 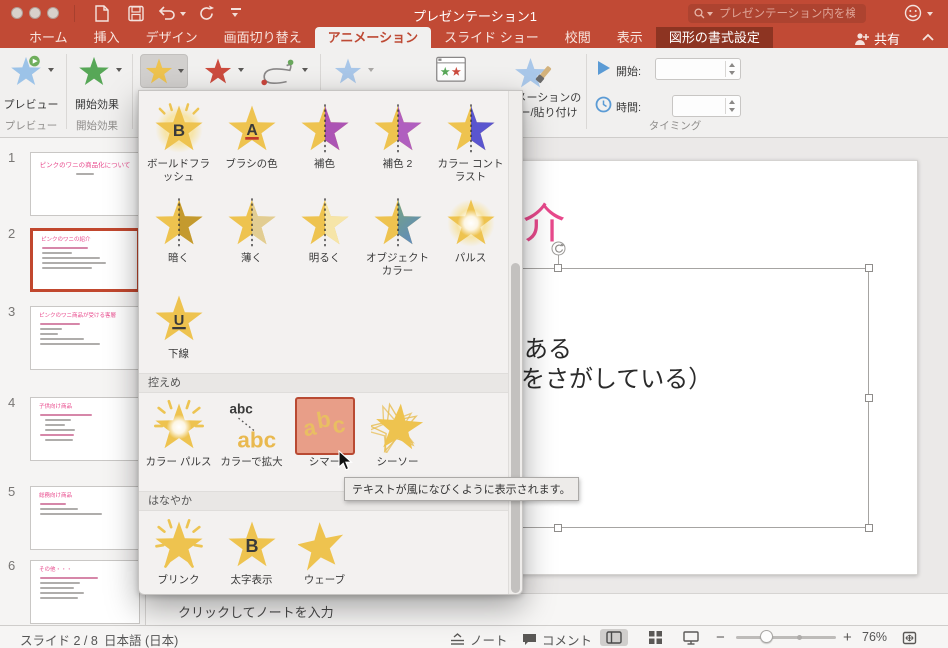 I want to click on animation-pane-icon, so click(x=451, y=70).